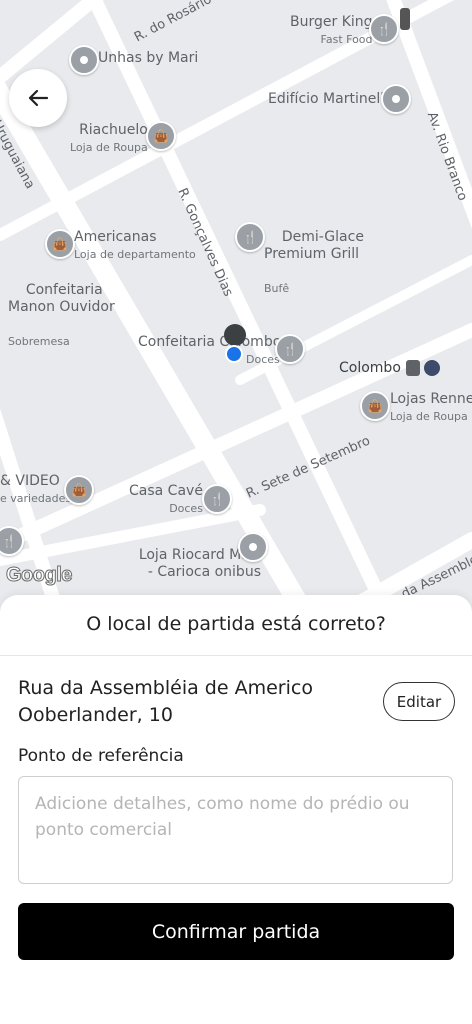  I want to click on train-icon, so click(413, 368).